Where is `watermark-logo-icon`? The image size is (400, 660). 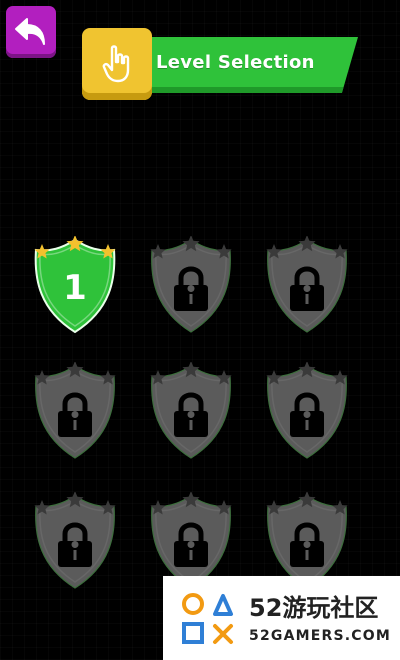
watermark-logo-icon is located at coordinates (207, 618).